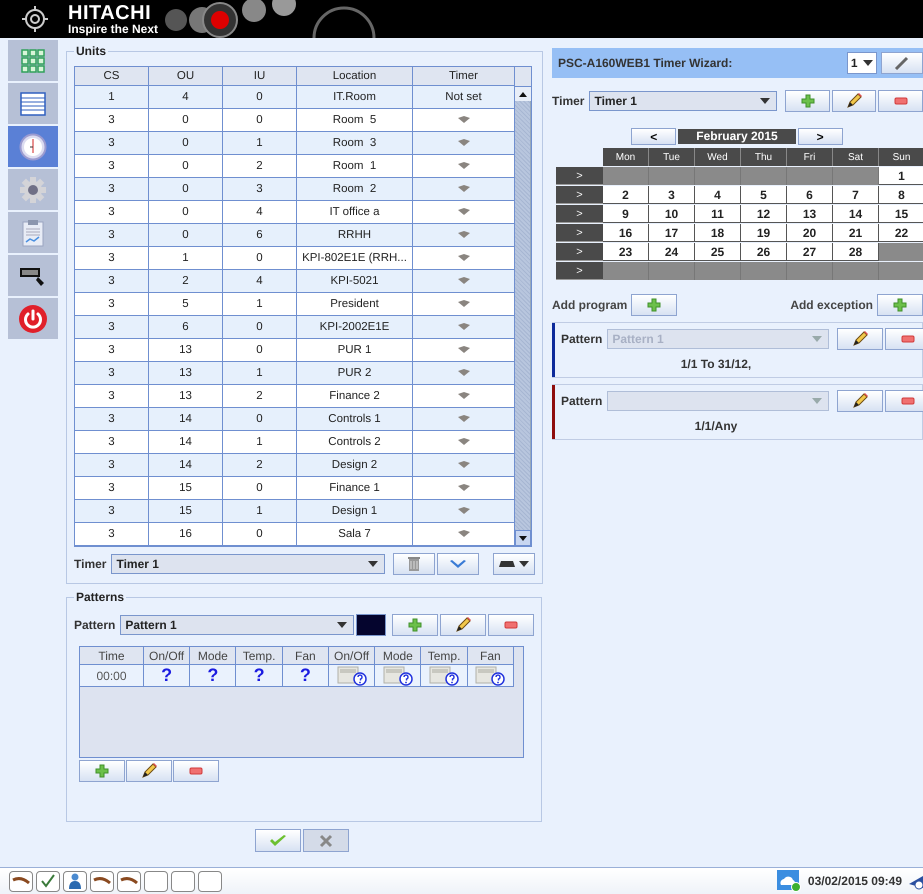 The height and width of the screenshot is (894, 923). What do you see at coordinates (856, 214) in the screenshot?
I see `calendar-day: 14` at bounding box center [856, 214].